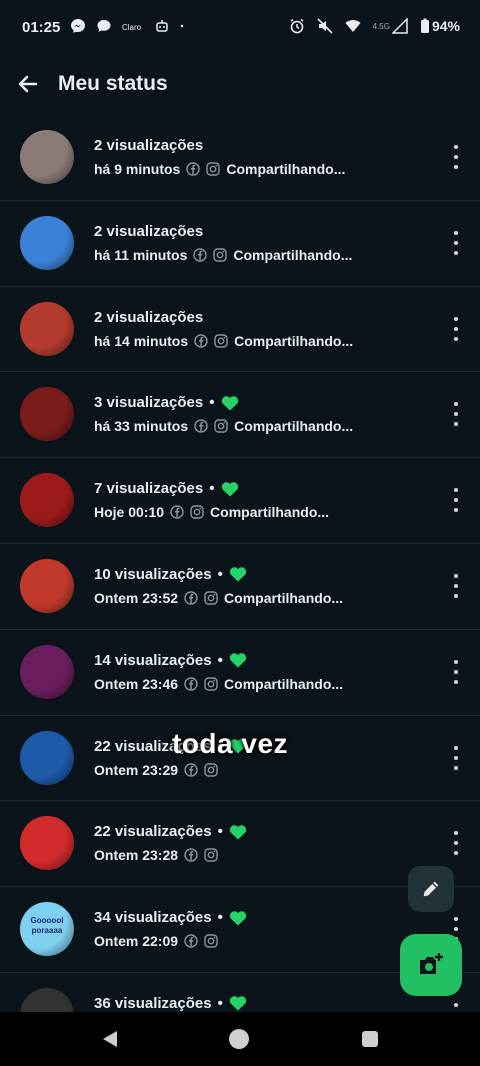 This screenshot has width=480, height=1066. What do you see at coordinates (136, 683) in the screenshot?
I see `status-time: Ontem 23:46` at bounding box center [136, 683].